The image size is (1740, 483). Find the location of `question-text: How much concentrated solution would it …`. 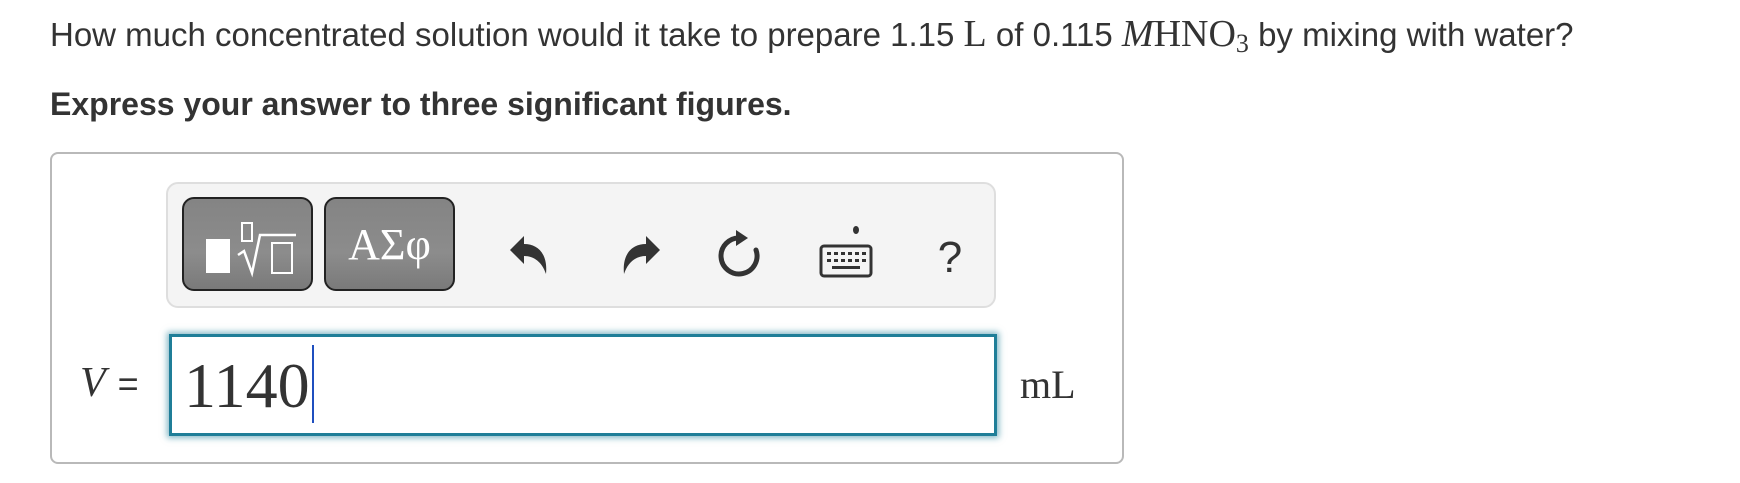

question-text: How much concentrated solution would it … is located at coordinates (812, 39).